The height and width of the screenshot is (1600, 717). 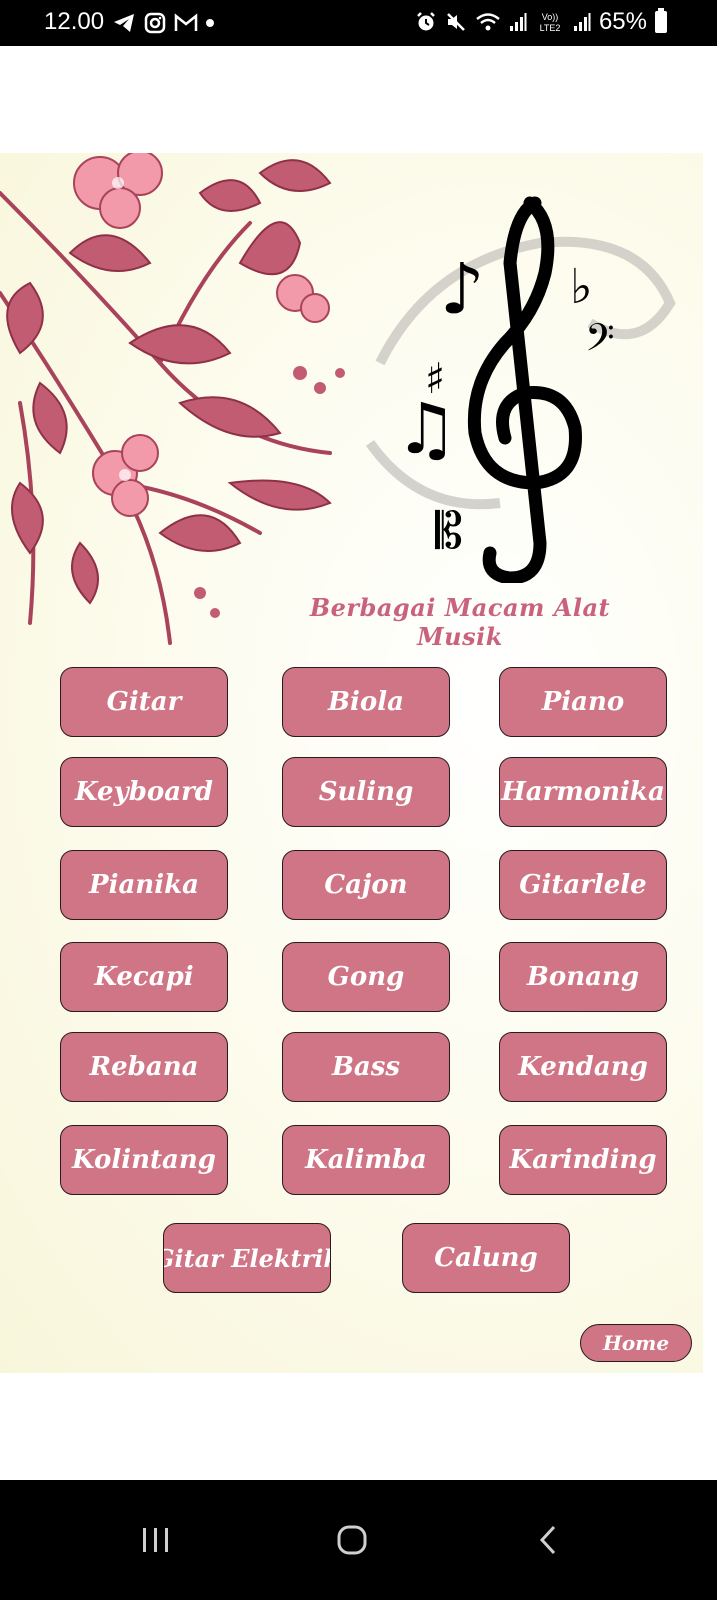 I want to click on mute-icon, so click(x=456, y=22).